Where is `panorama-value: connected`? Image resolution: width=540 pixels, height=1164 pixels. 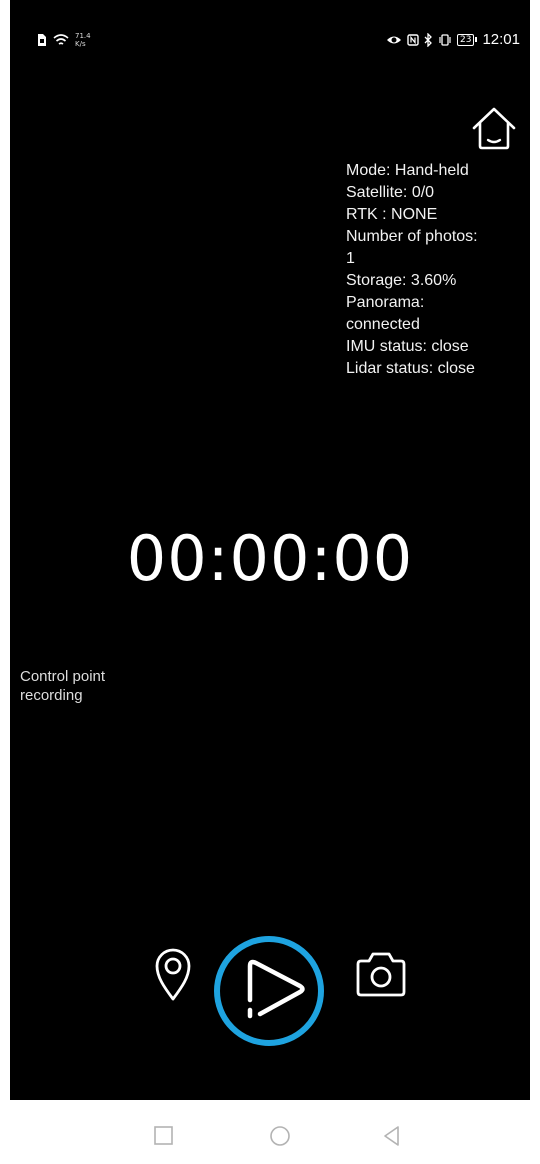 panorama-value: connected is located at coordinates (383, 324).